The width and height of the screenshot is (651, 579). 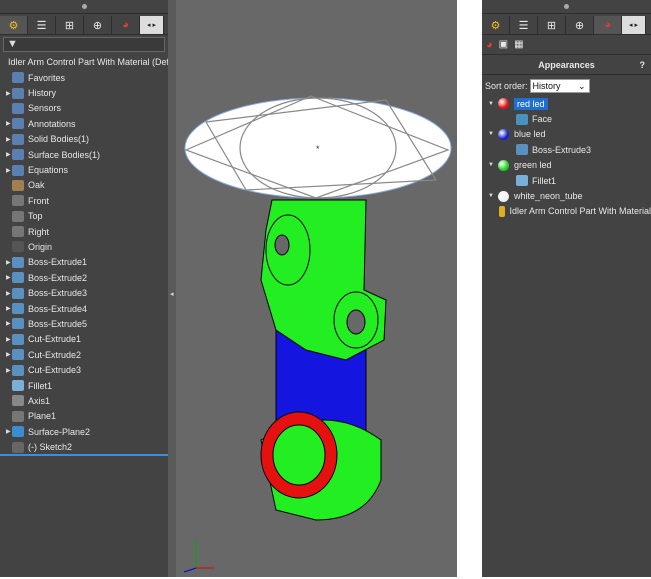 I want to click on cut-icon, so click(x=18, y=339).